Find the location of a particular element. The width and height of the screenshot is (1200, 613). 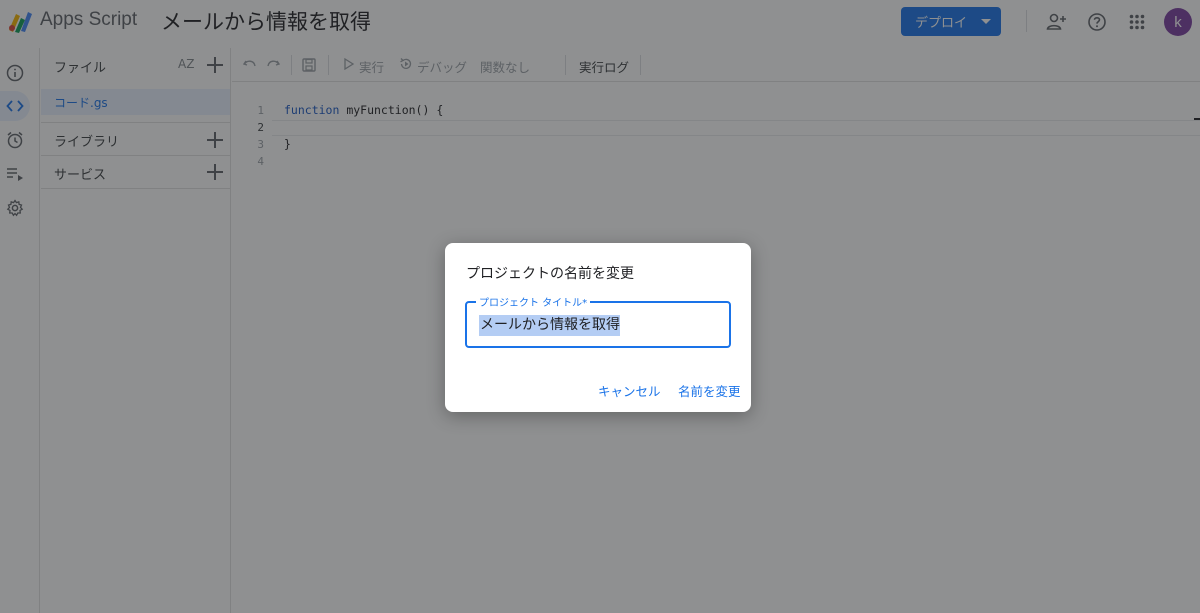

dialog-title: プロジェクトの名前を変更 is located at coordinates (550, 274).